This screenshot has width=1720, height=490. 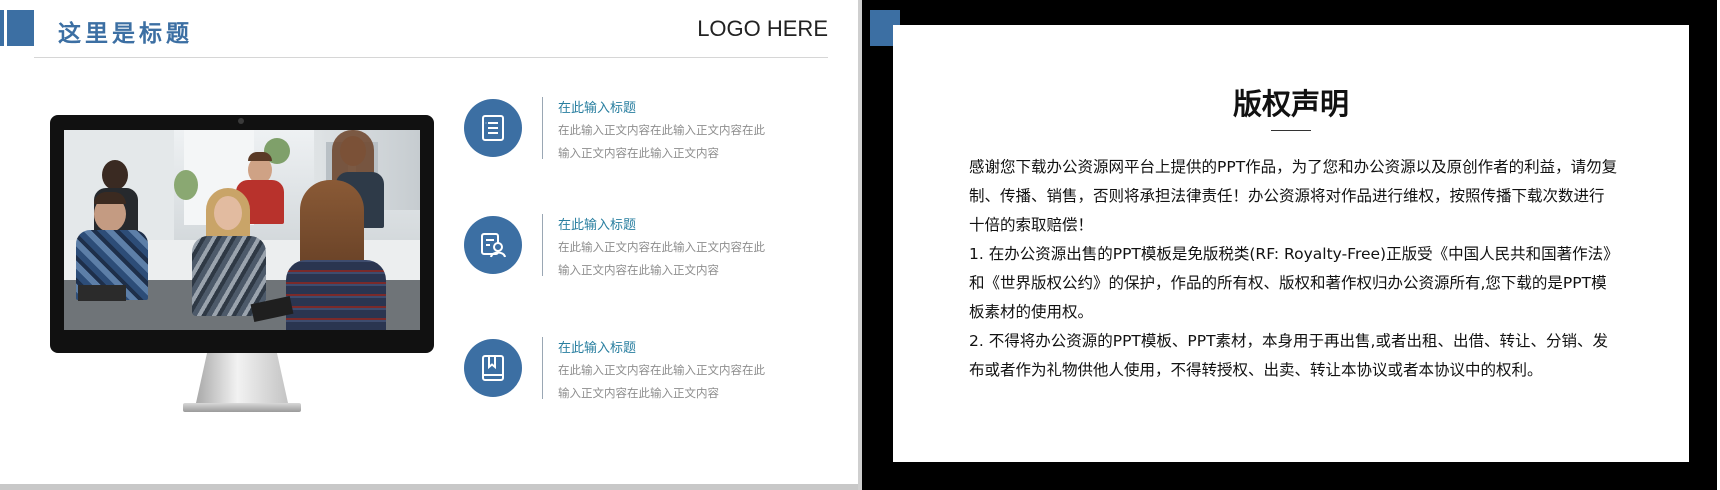 I want to click on notice-title-rule, so click(x=1291, y=130).